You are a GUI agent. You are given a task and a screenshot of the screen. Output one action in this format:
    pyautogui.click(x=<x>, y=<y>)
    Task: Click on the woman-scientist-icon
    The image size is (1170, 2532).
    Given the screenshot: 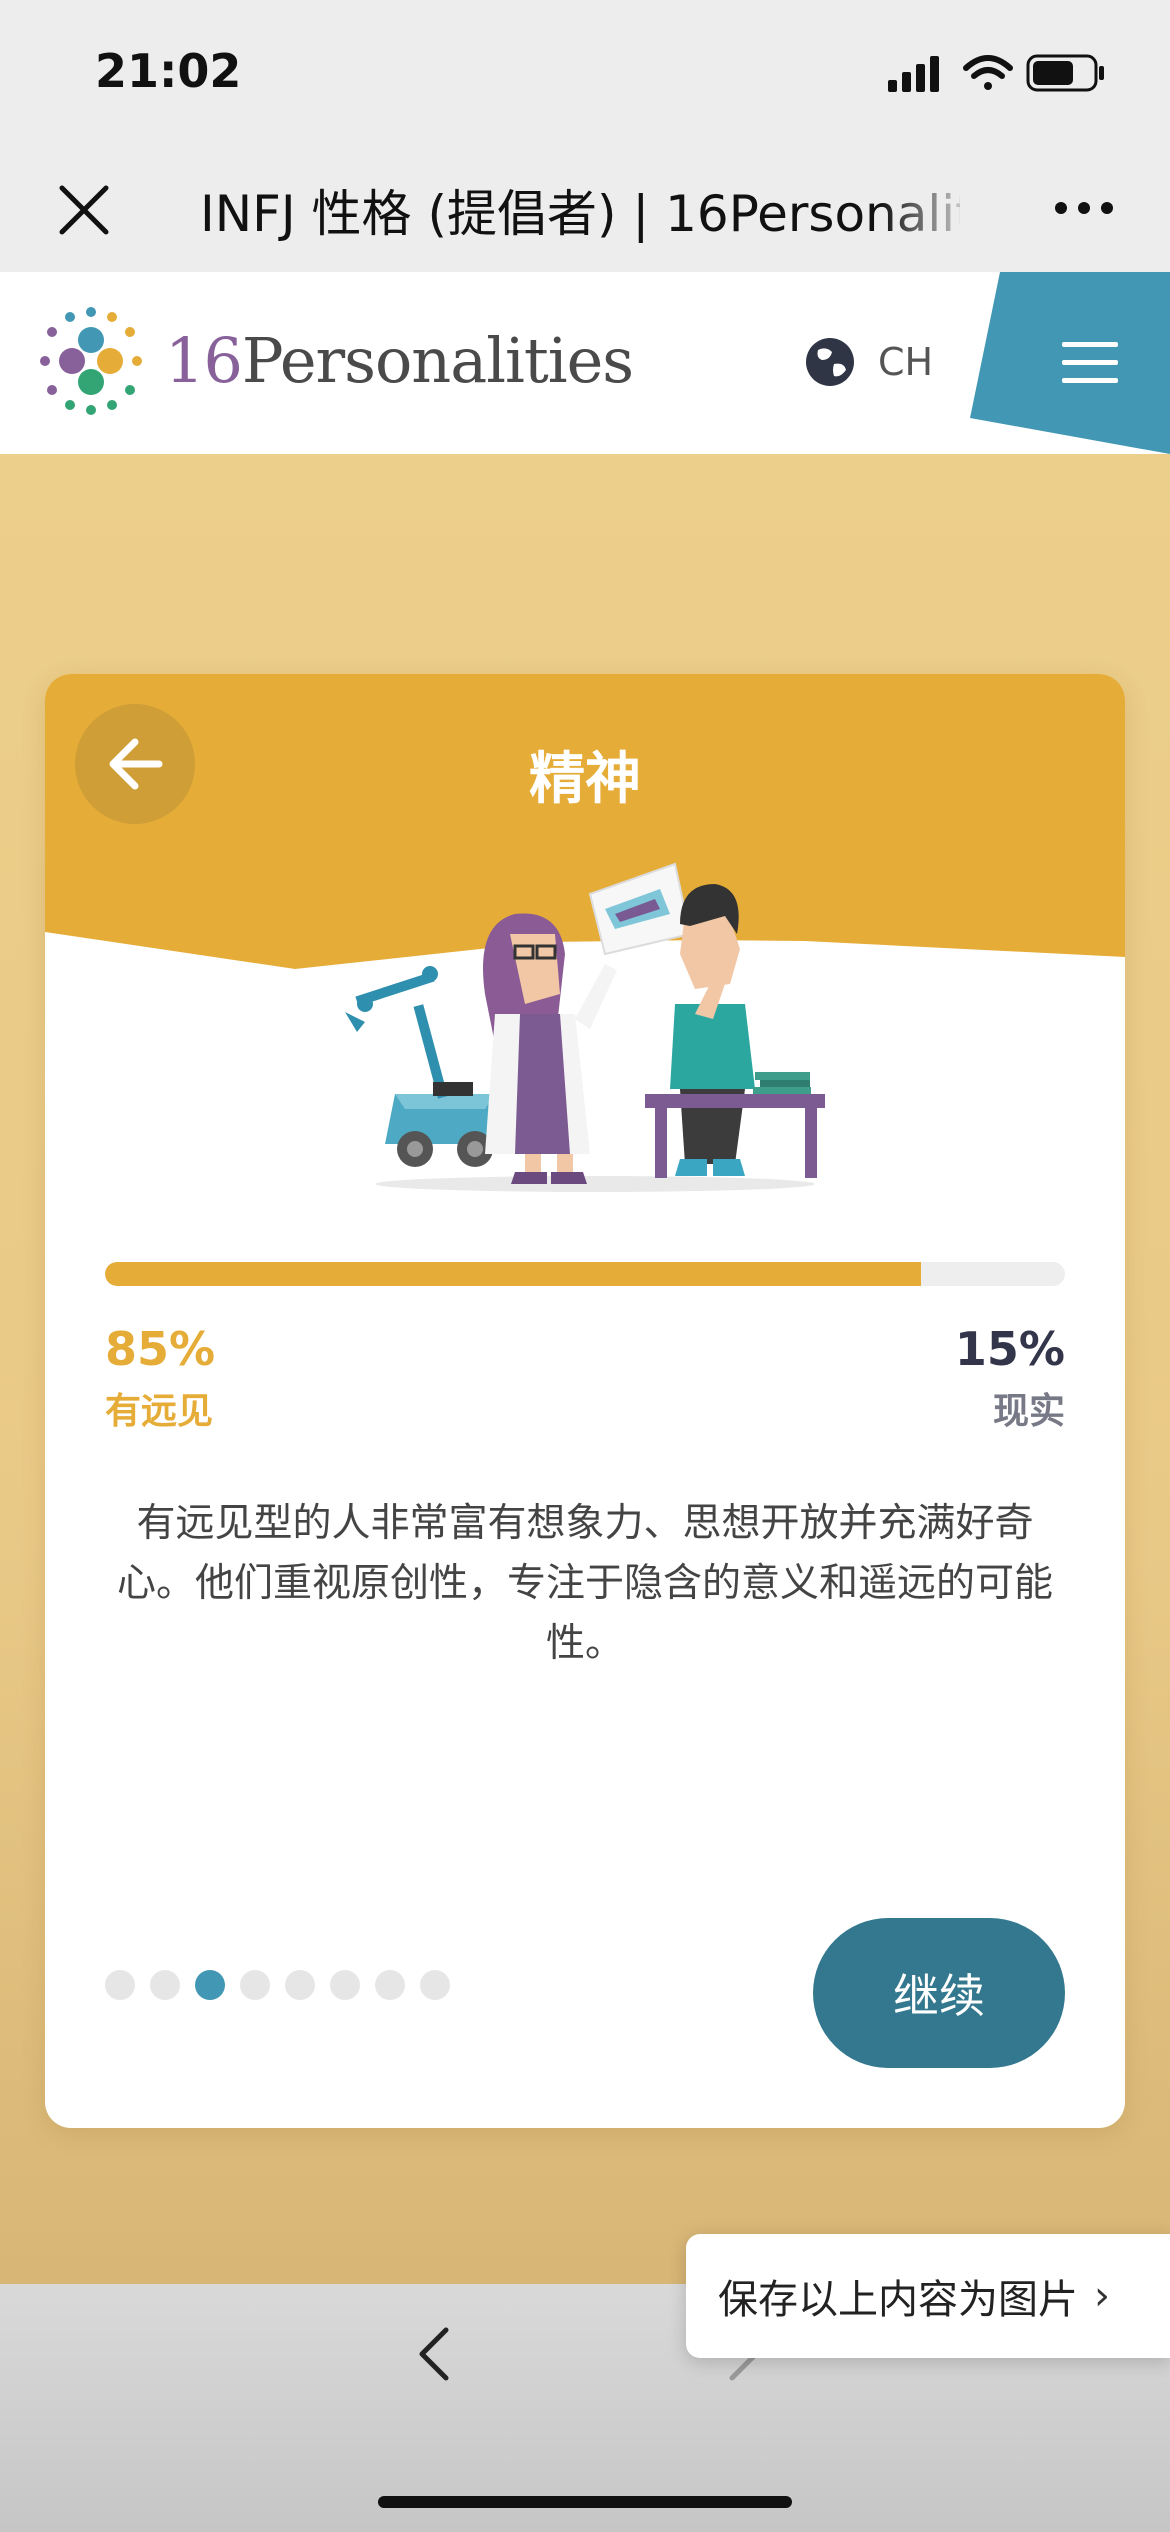 What is the action you would take?
    pyautogui.click(x=550, y=1048)
    